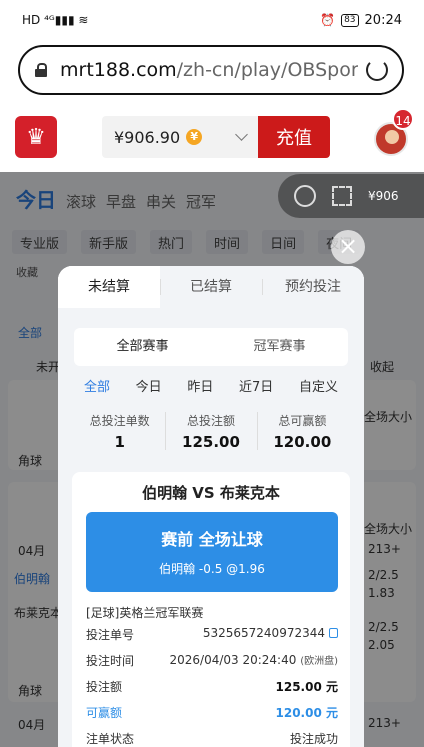  What do you see at coordinates (119, 442) in the screenshot?
I see `stat-value: 1` at bounding box center [119, 442].